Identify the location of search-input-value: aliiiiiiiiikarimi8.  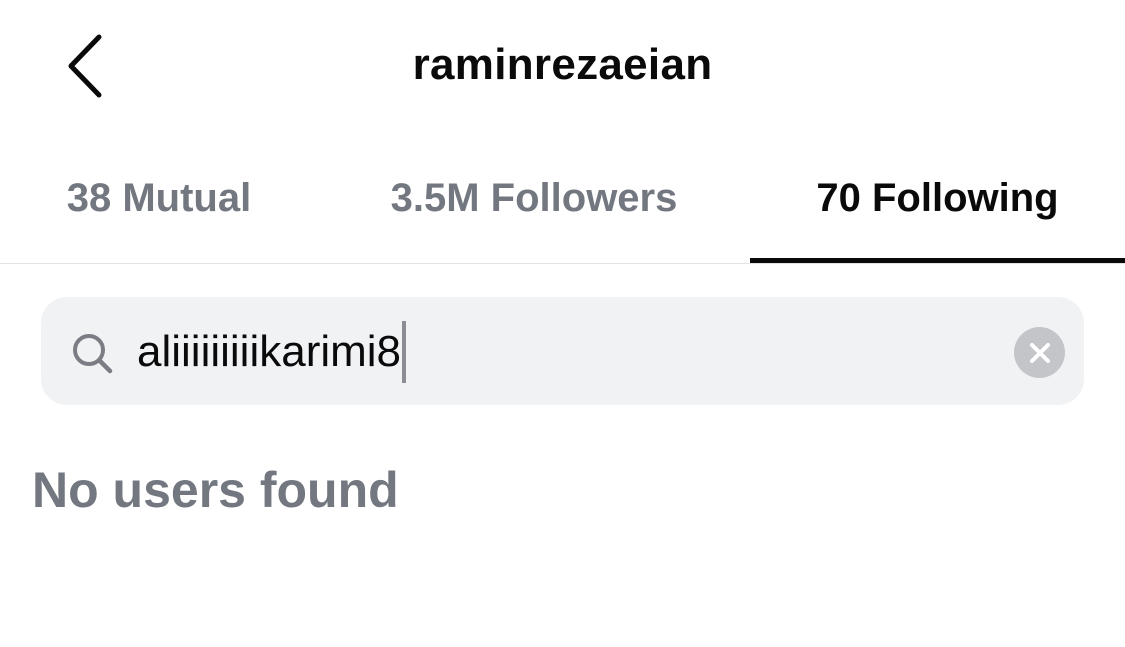
(269, 351).